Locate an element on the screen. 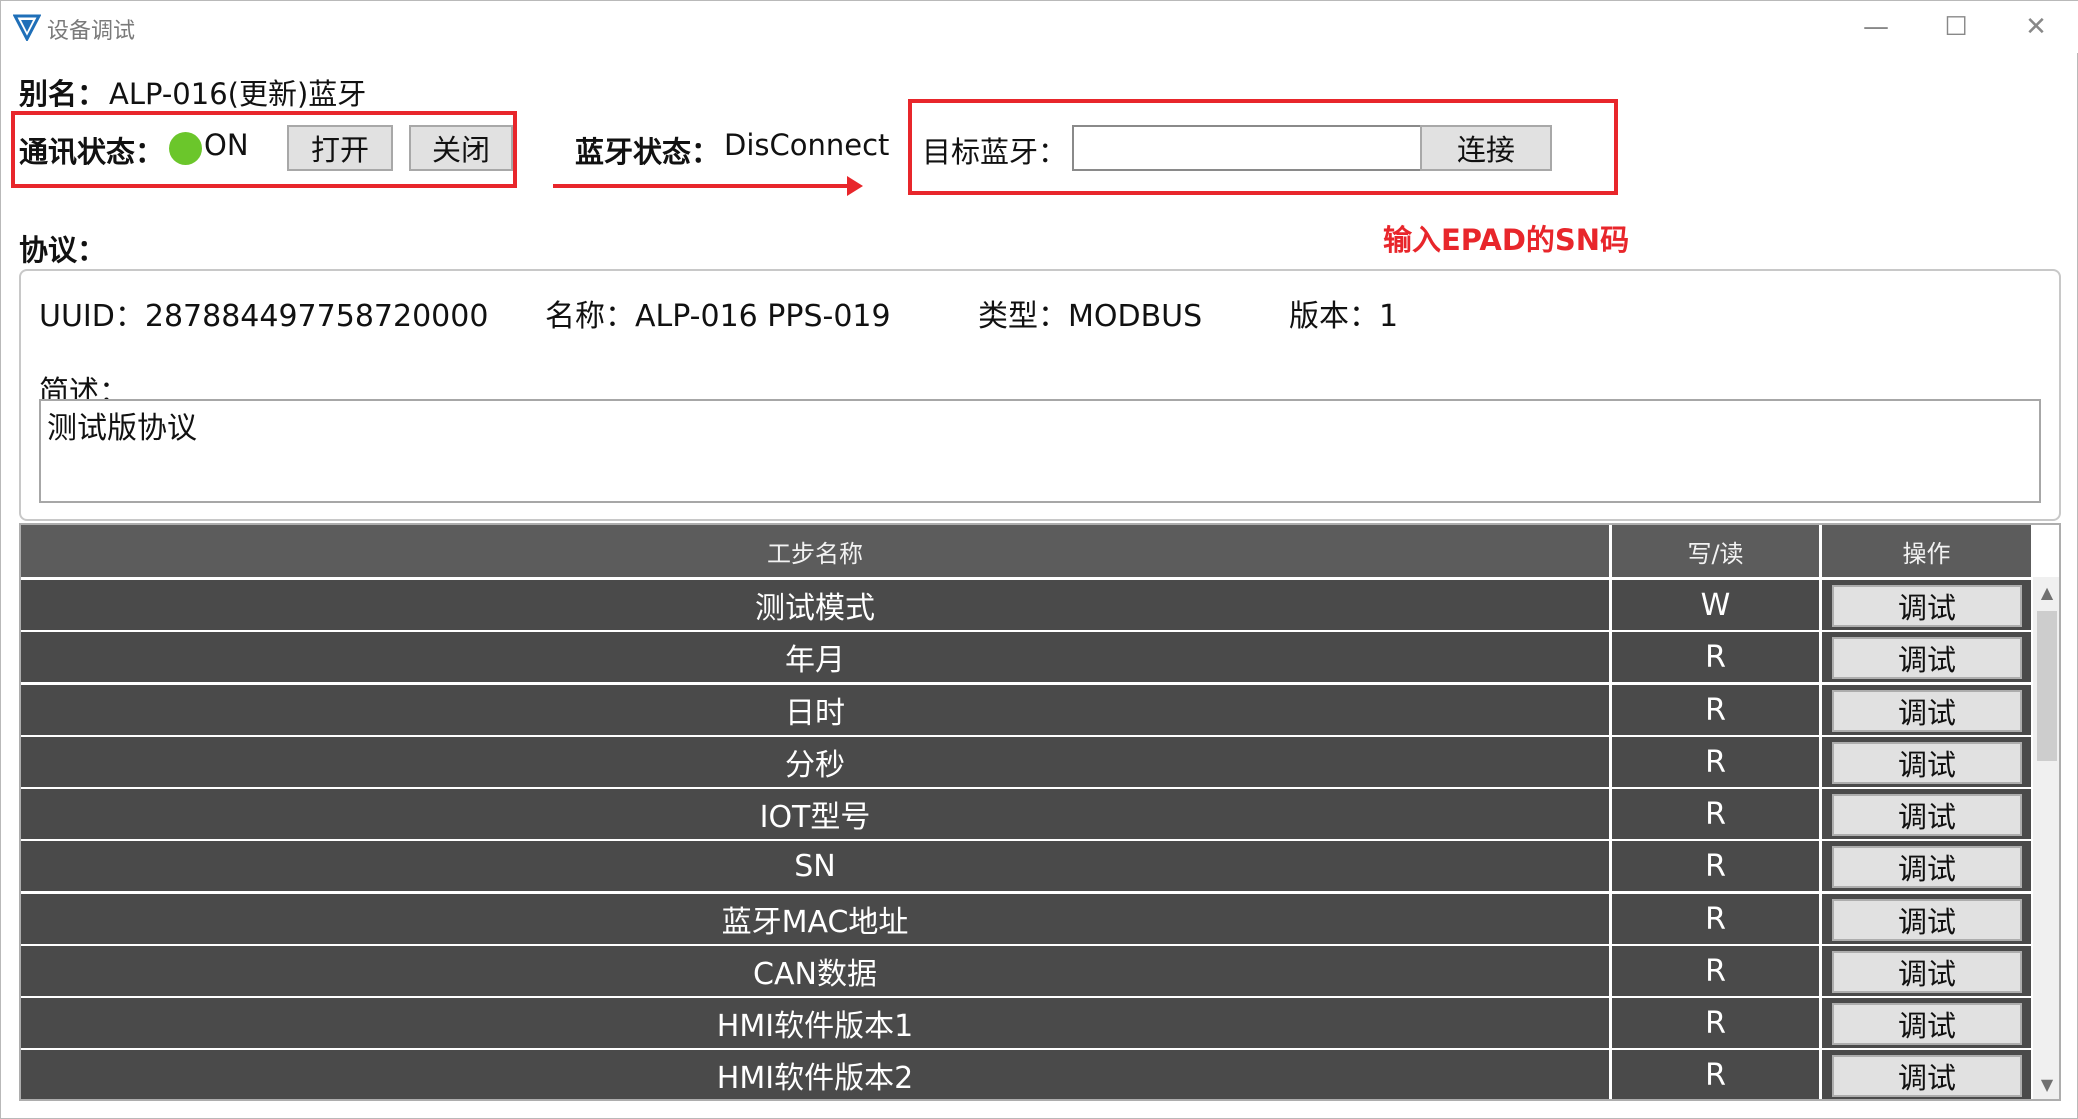 The image size is (2078, 1119). table-scrollbar: ▲ ▼ is located at coordinates (2046, 838).